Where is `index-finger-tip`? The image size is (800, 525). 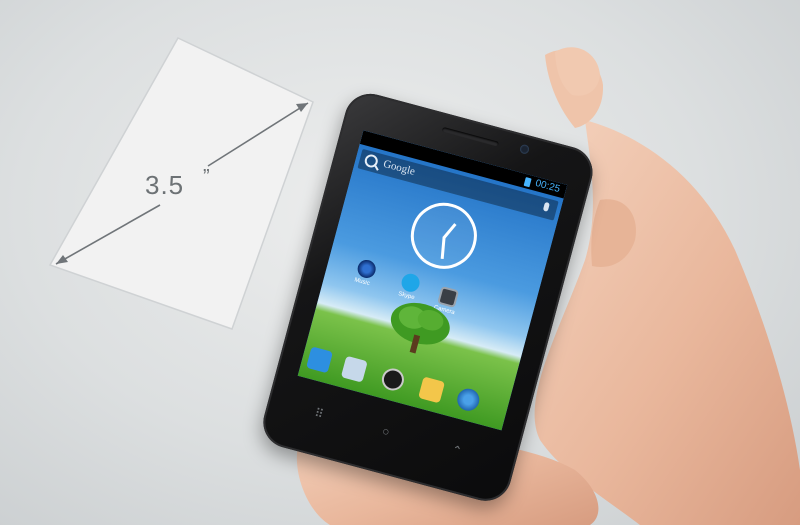 index-finger-tip is located at coordinates (577, 71).